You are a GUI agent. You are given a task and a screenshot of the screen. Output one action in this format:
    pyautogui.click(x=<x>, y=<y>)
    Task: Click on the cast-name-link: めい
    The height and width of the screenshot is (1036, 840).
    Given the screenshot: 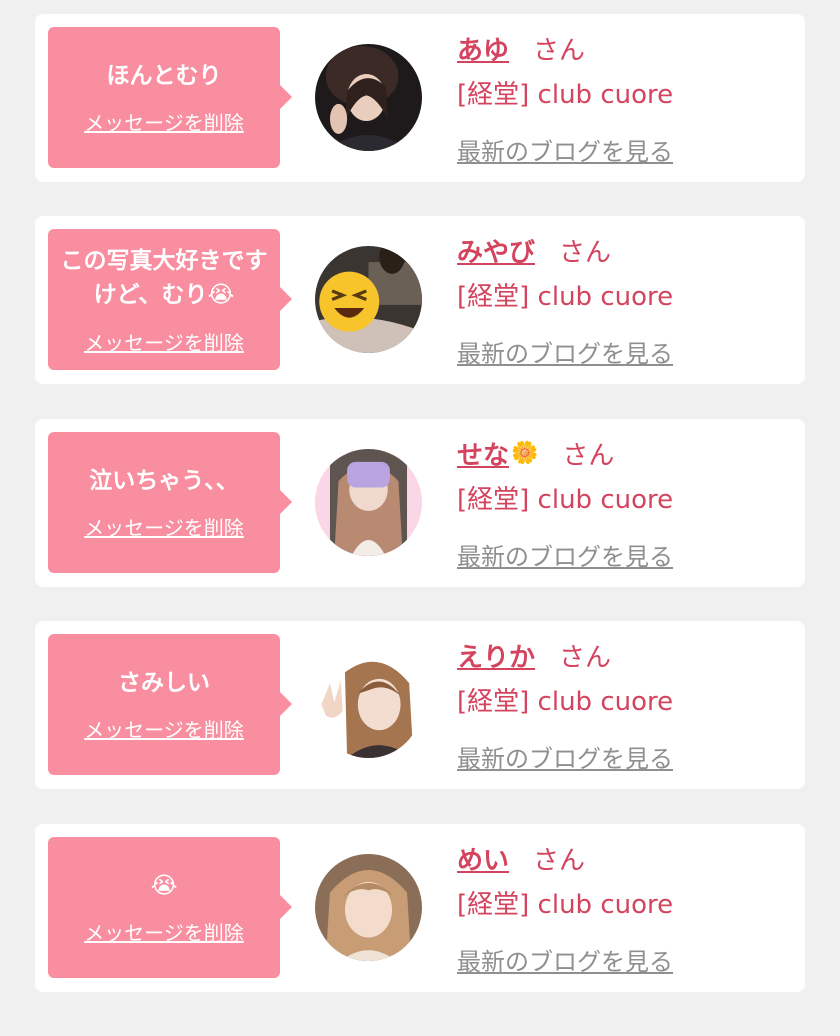 What is the action you would take?
    pyautogui.click(x=483, y=858)
    